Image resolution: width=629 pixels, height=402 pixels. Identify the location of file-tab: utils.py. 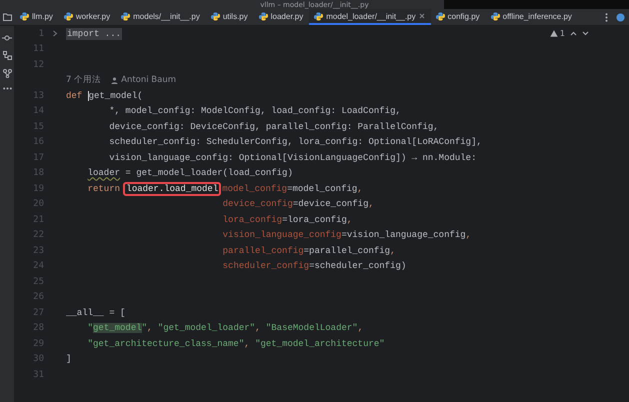
(230, 17).